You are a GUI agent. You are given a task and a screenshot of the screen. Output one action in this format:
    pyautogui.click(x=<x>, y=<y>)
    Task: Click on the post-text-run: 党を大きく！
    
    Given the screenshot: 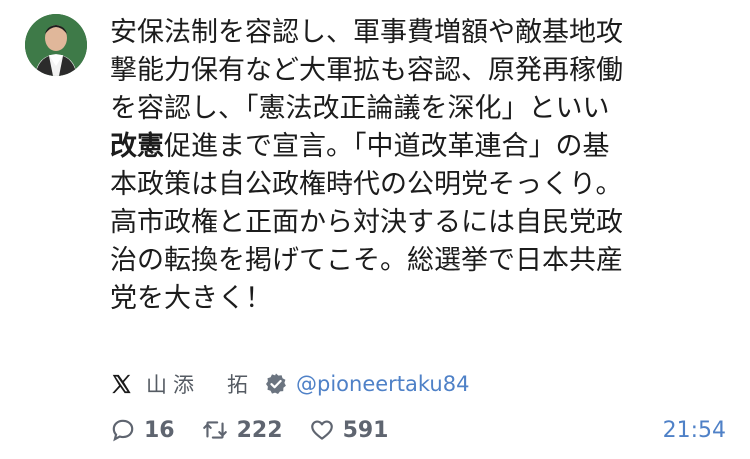 What is the action you would take?
    pyautogui.click(x=191, y=298)
    